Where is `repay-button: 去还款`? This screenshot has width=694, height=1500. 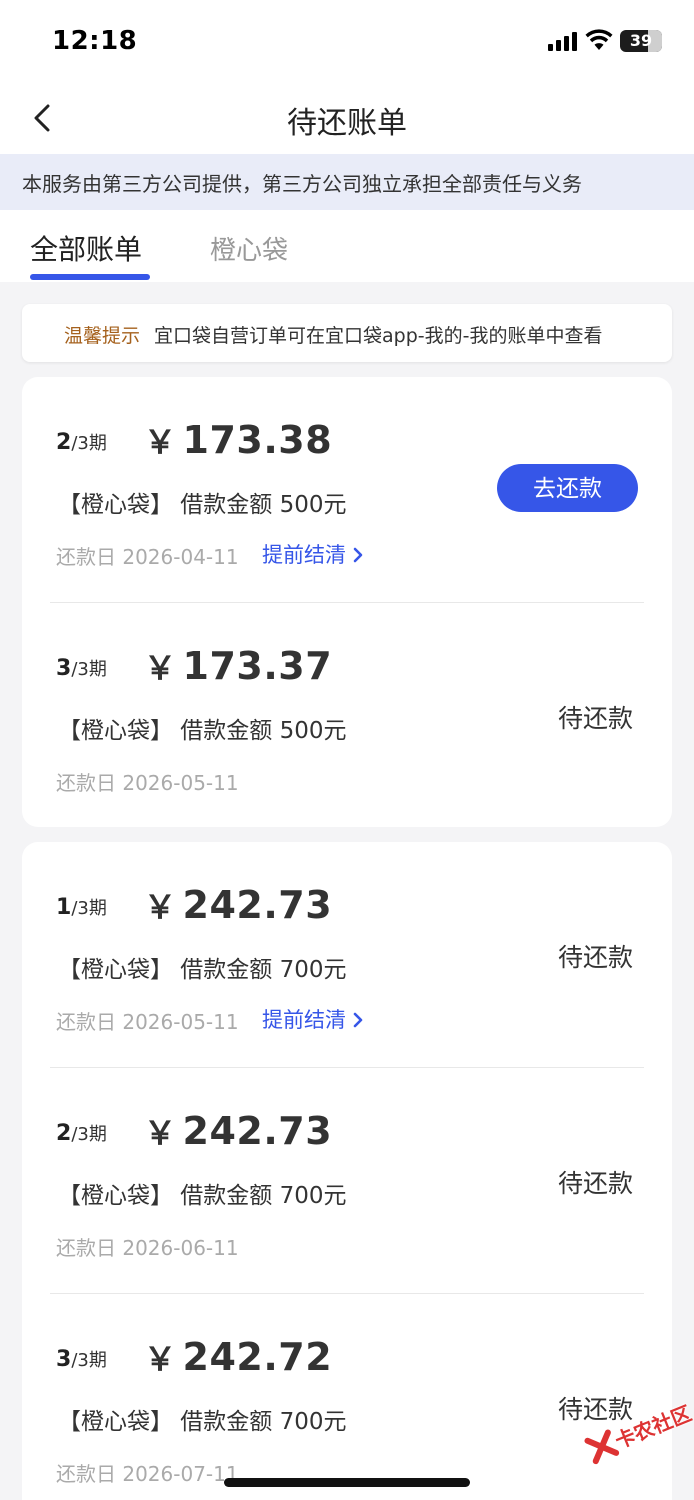
repay-button: 去还款 is located at coordinates (567, 488).